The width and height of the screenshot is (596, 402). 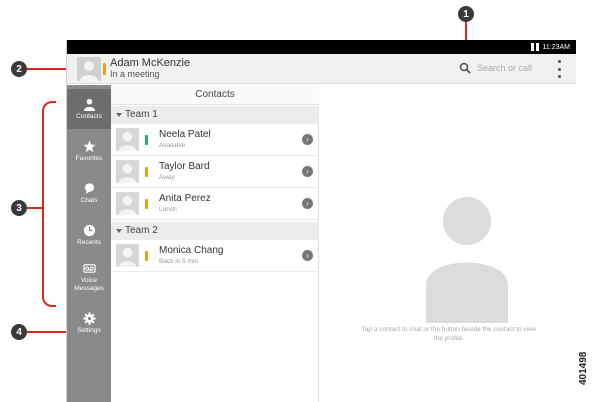 I want to click on callout-2: 2, so click(x=19, y=69).